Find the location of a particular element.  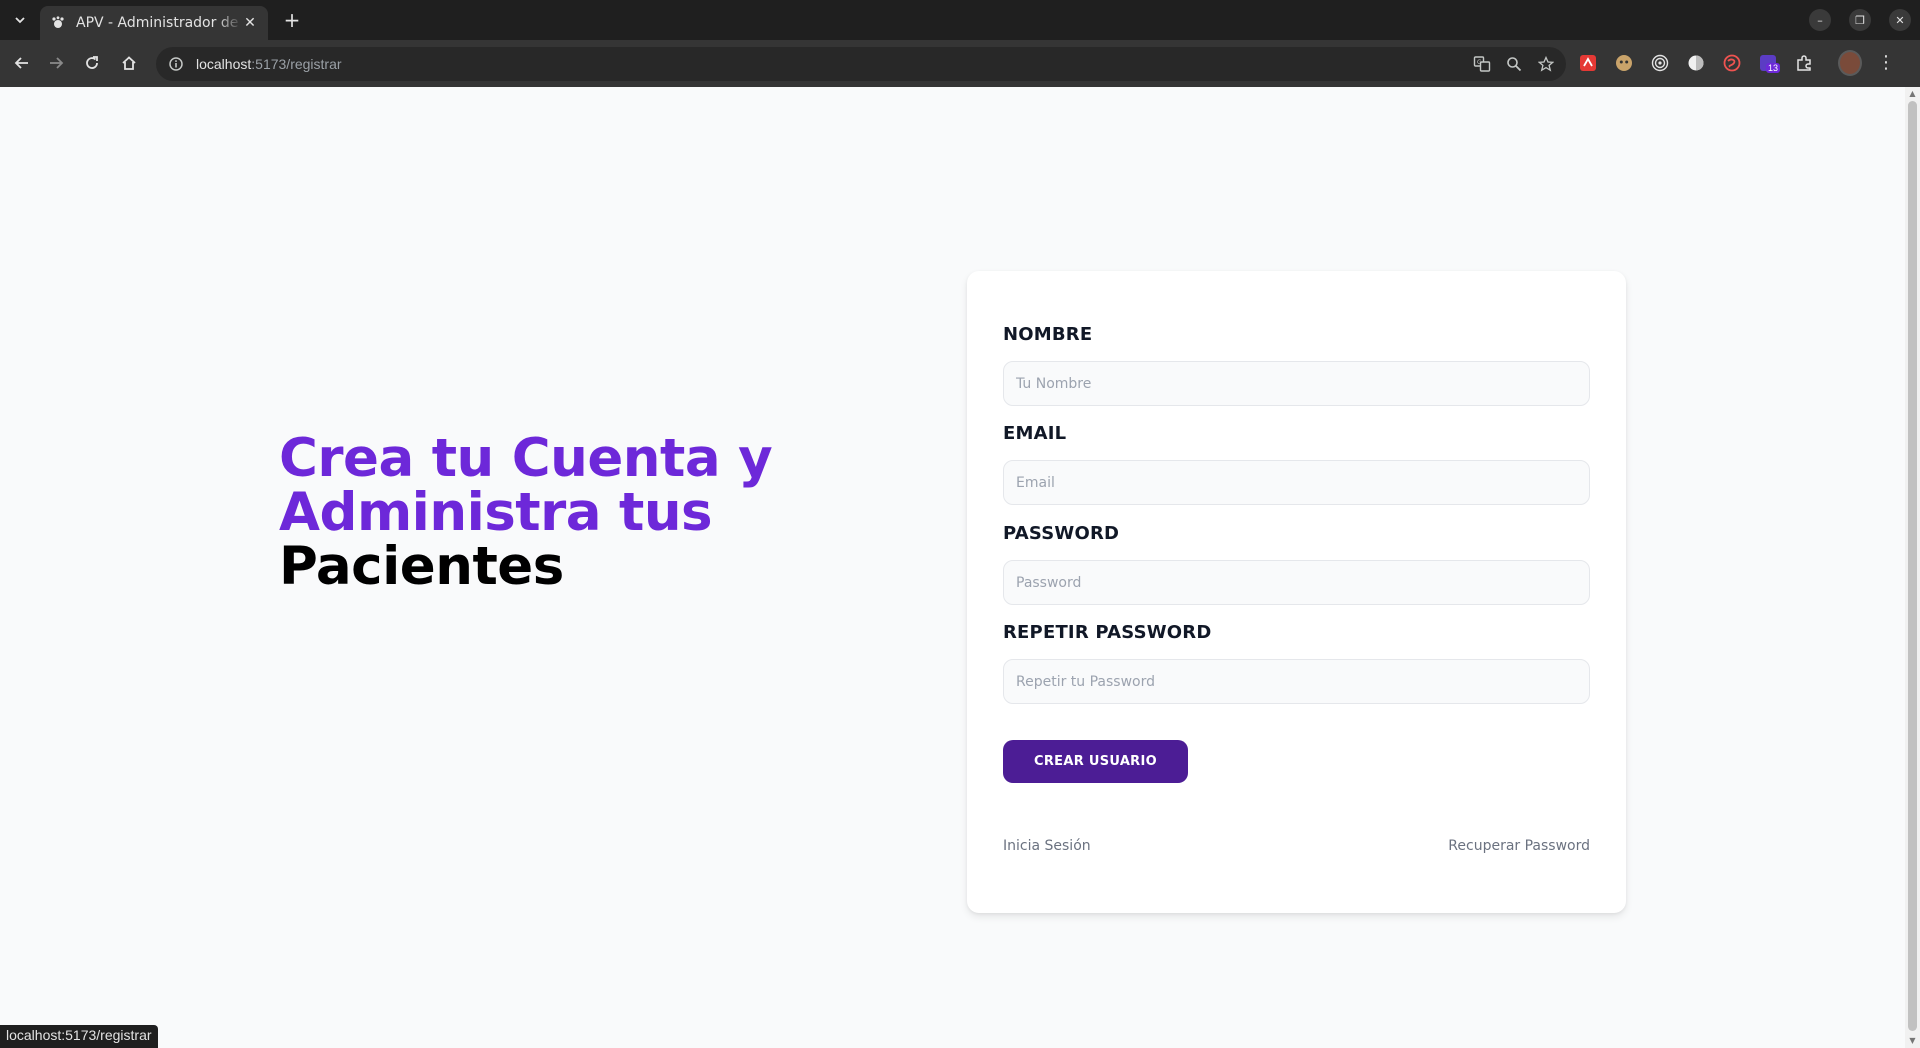

tab-search-chevron-icon is located at coordinates (20, 20).